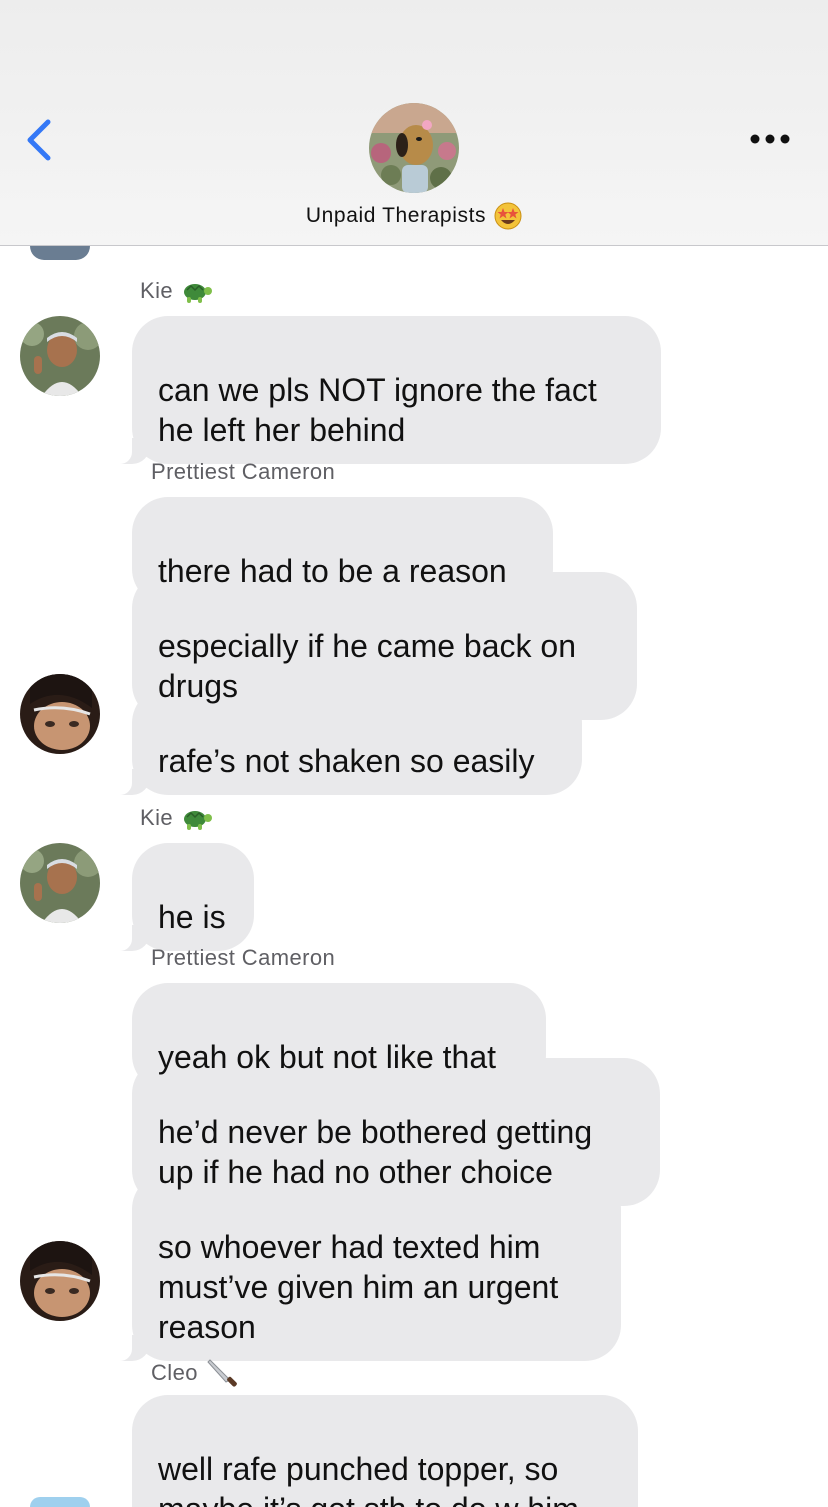 The width and height of the screenshot is (828, 1507). Describe the element at coordinates (222, 1373) in the screenshot. I see `knife-emoji-icon` at that location.